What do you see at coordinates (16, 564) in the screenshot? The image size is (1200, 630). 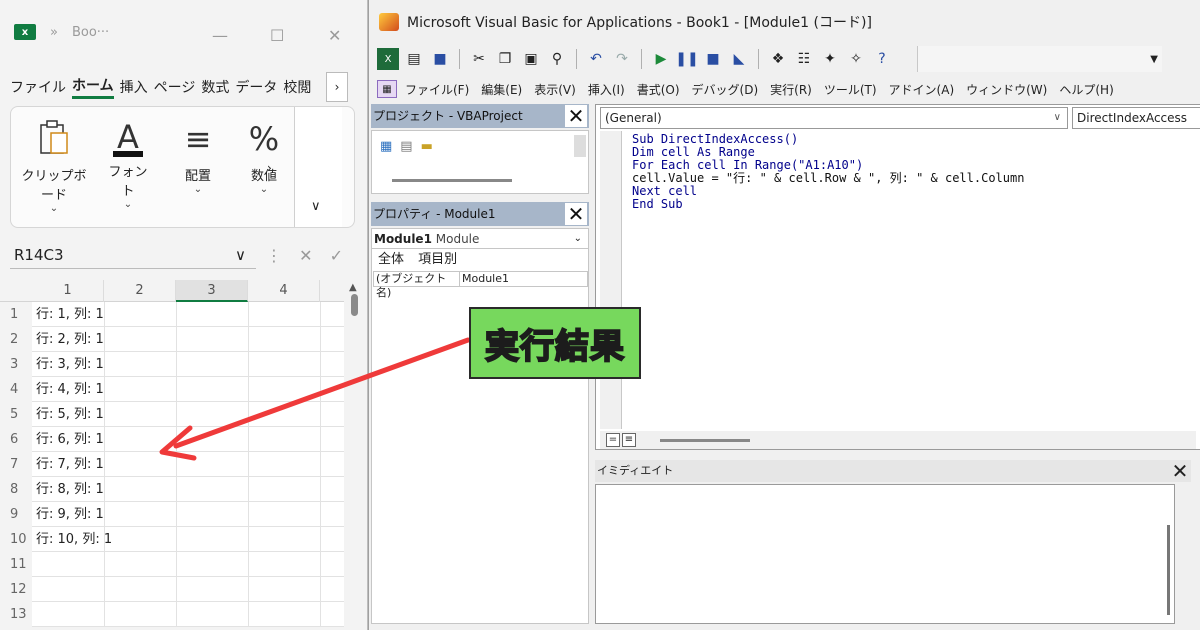 I see `row-header: 11` at bounding box center [16, 564].